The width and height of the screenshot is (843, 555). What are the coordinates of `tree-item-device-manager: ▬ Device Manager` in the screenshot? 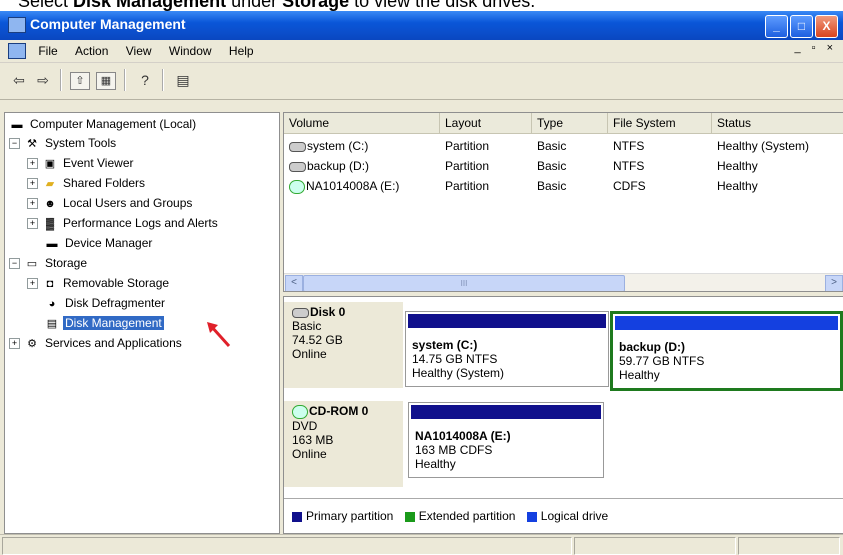 It's located at (99, 243).